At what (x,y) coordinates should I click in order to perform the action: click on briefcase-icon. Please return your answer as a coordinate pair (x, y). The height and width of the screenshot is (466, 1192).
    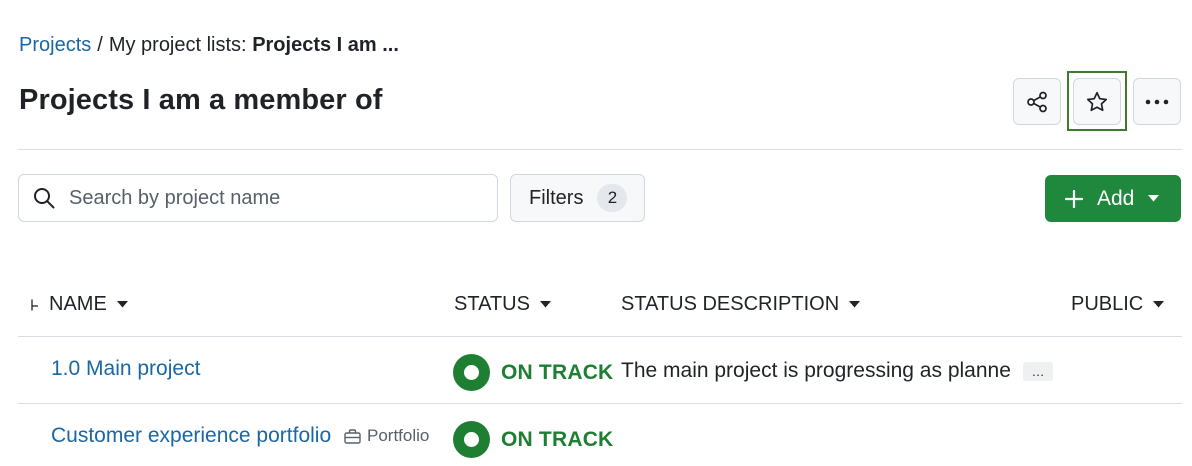
    Looking at the image, I should click on (352, 436).